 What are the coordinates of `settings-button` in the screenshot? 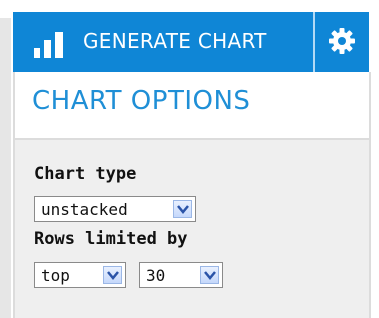 It's located at (342, 42).